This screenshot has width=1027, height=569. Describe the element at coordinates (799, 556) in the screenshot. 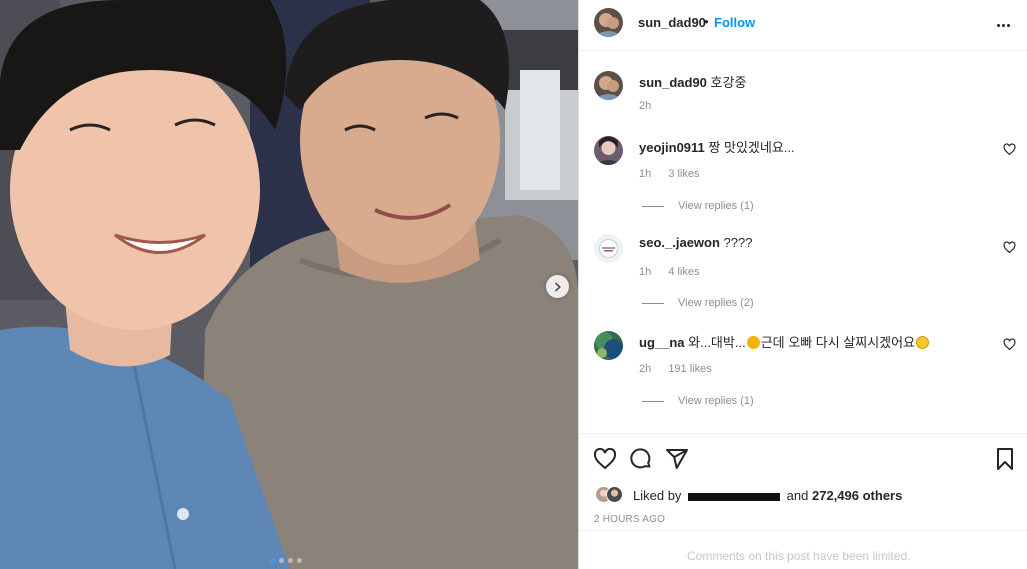

I see `comments-limited-notice: Comments on this post have been limited.` at that location.